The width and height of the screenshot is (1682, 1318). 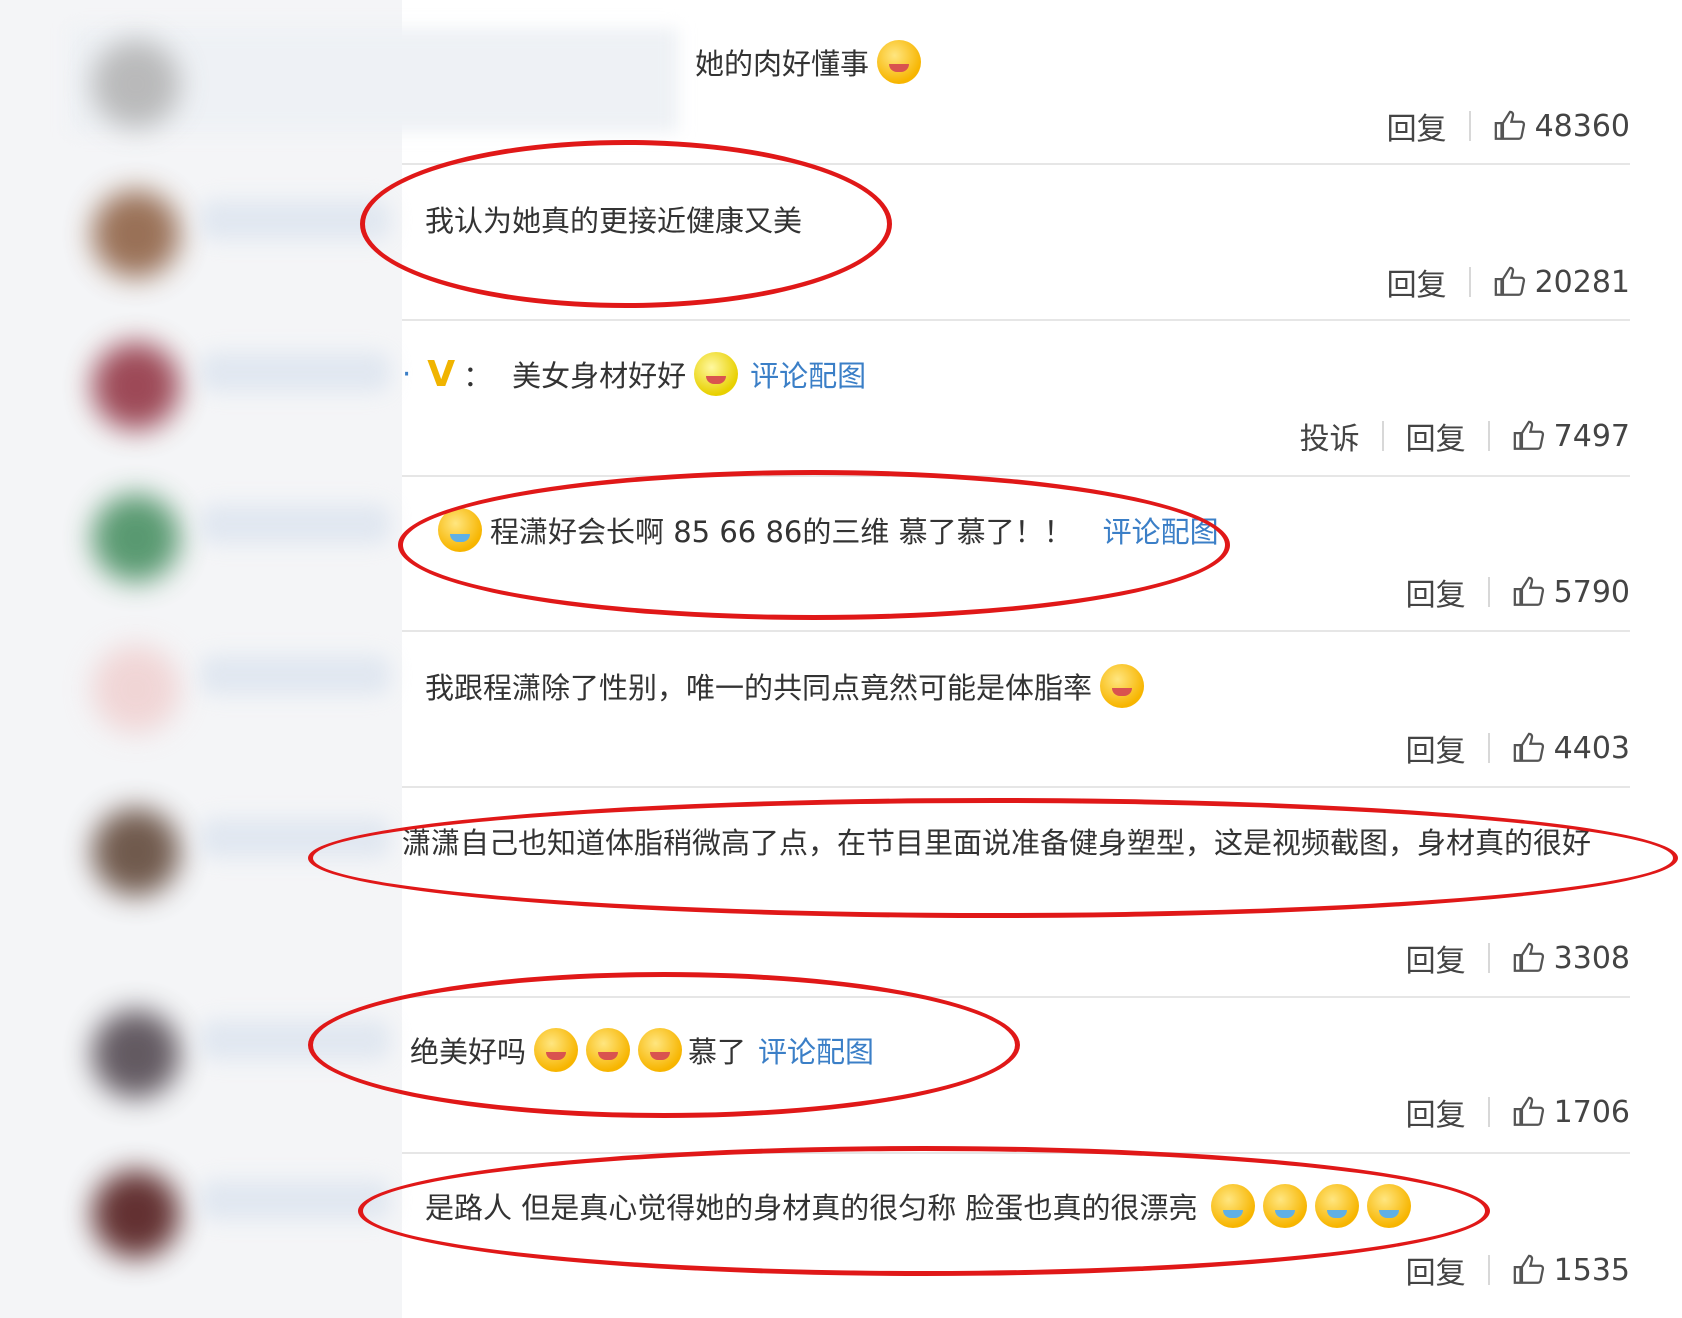 I want to click on comment-actions: 回复 1535, so click(x=1518, y=1270).